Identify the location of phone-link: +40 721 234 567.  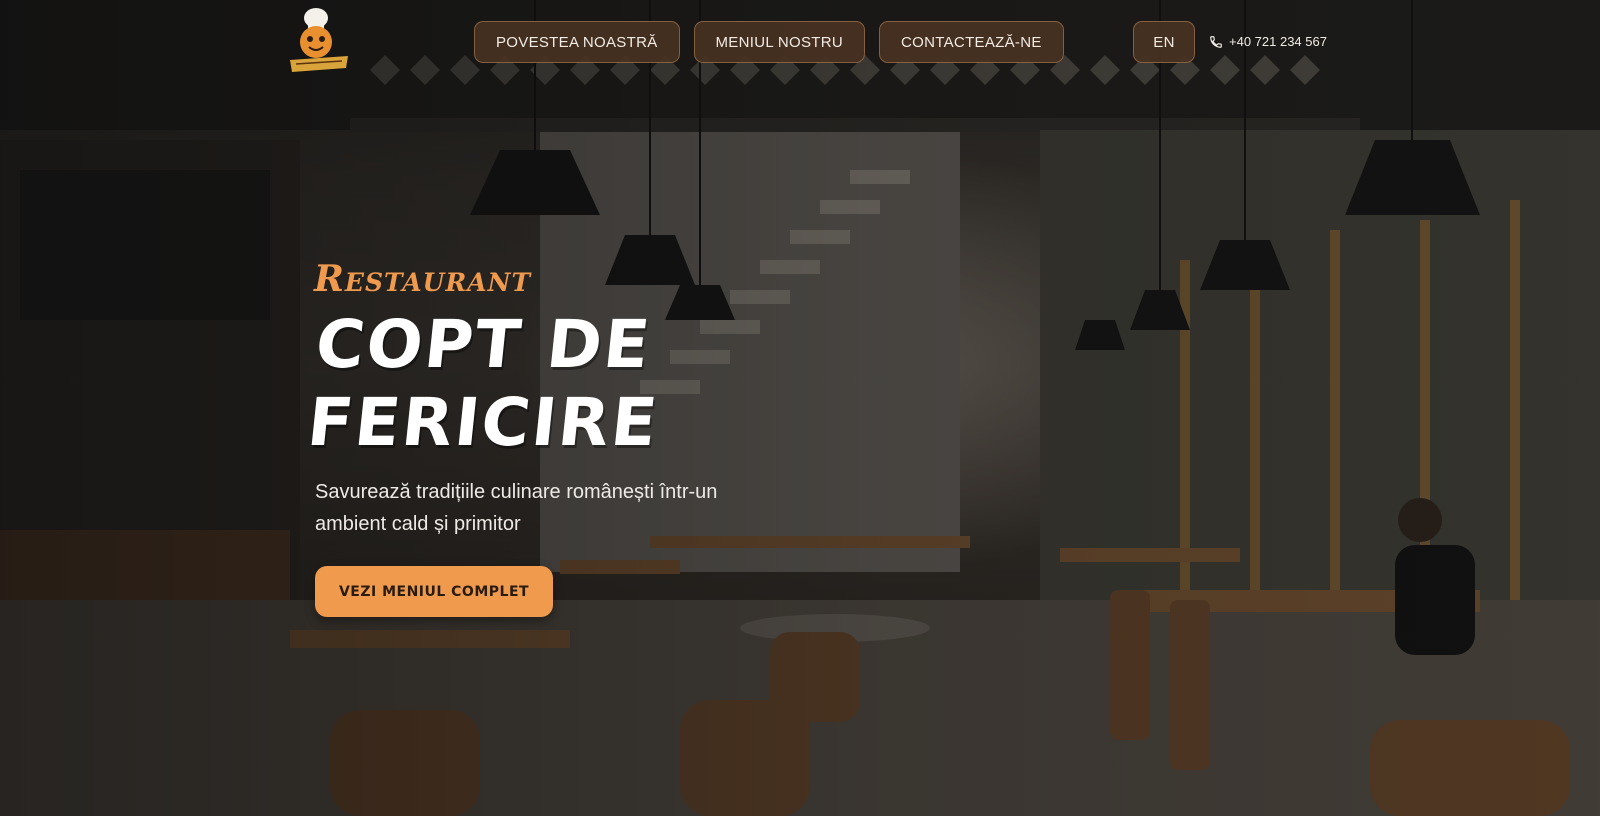
(1268, 41).